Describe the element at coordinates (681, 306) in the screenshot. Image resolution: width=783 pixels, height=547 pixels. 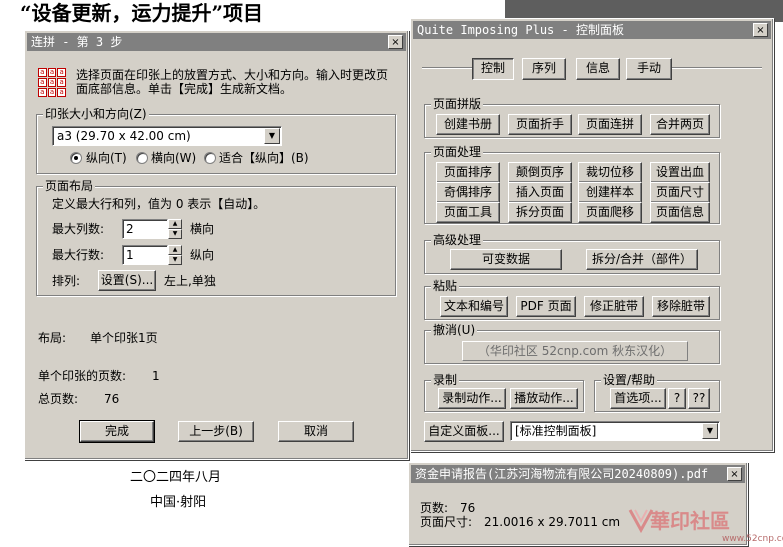
I see `remove-dirt-button: 移除脏带` at that location.